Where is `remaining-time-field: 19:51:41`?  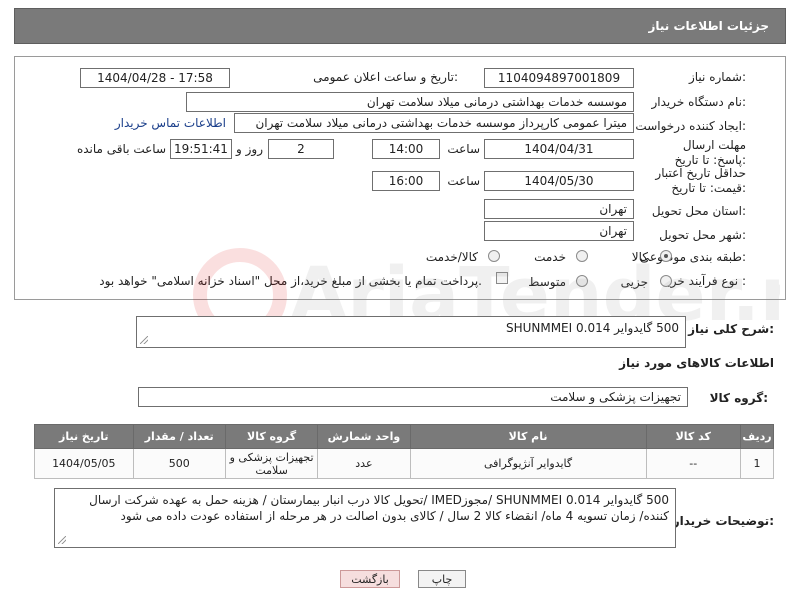 remaining-time-field: 19:51:41 is located at coordinates (201, 149).